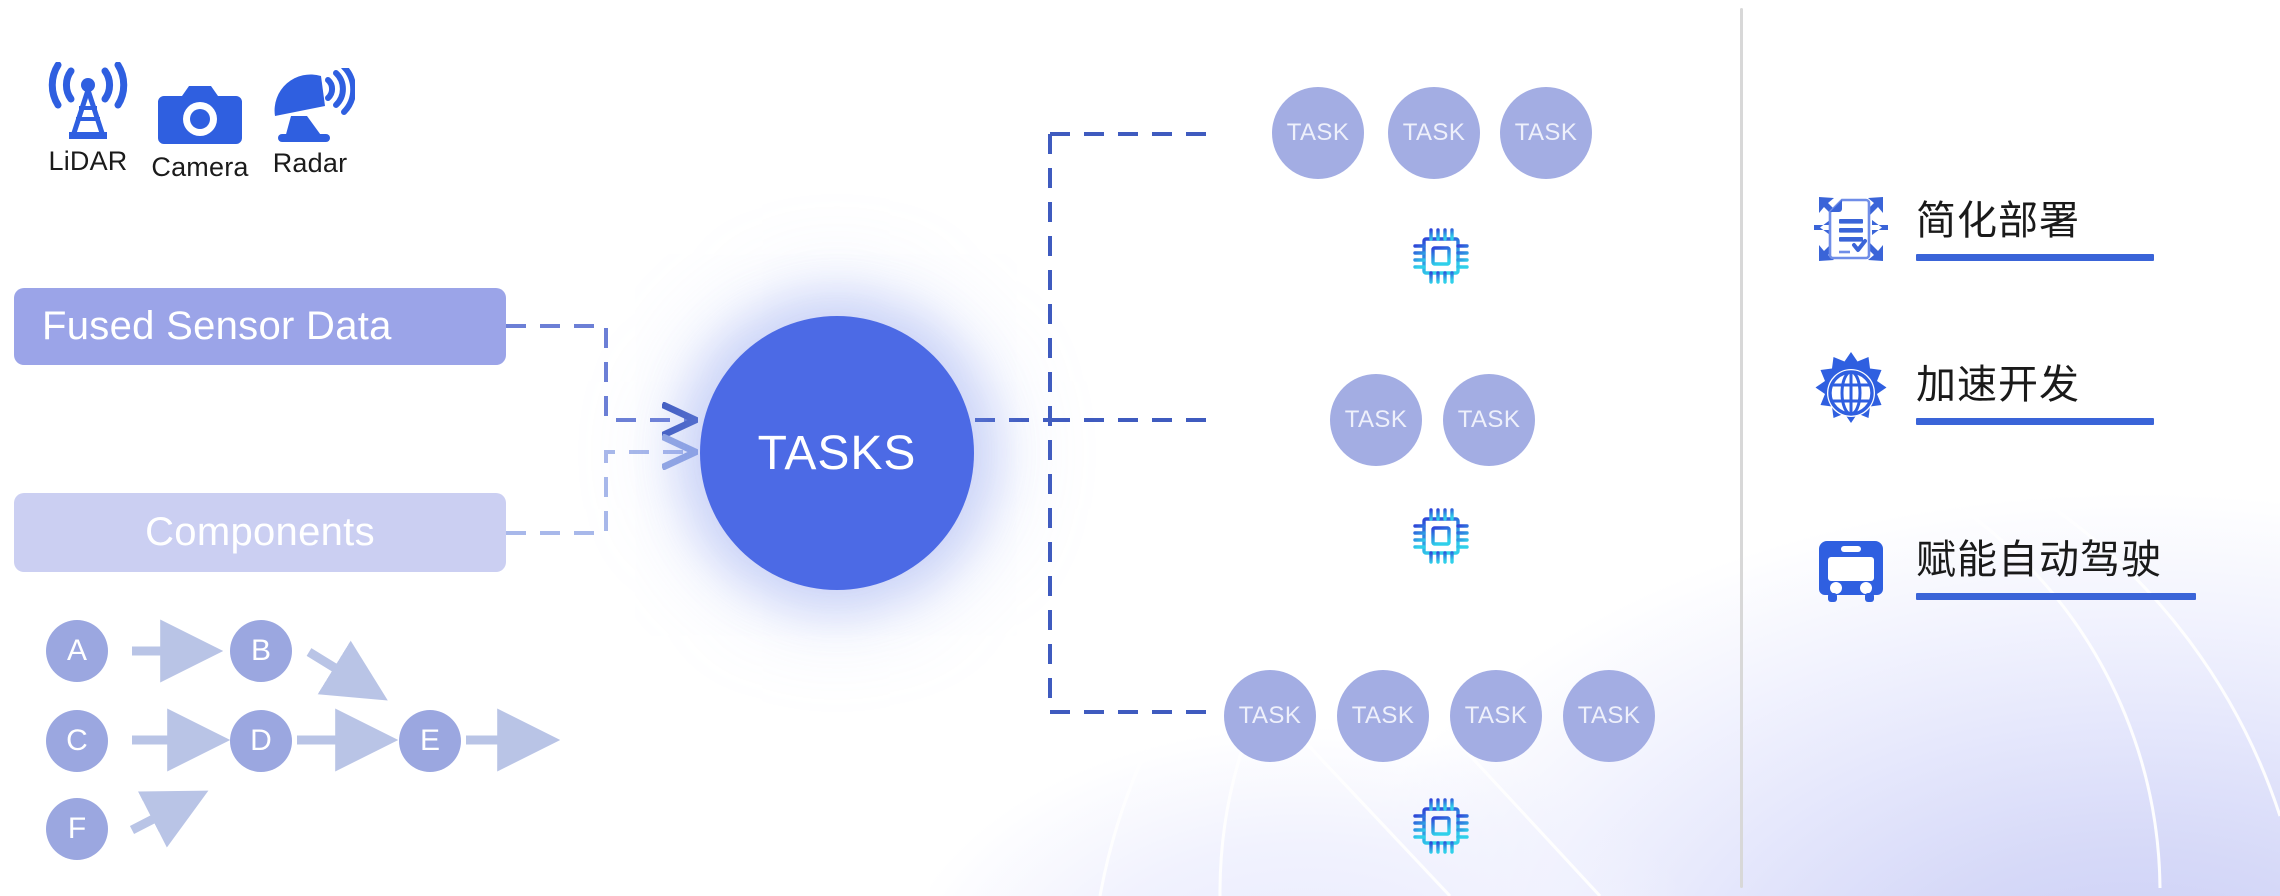  I want to click on feature-body: 赋能自动驾驶, so click(2056, 562).